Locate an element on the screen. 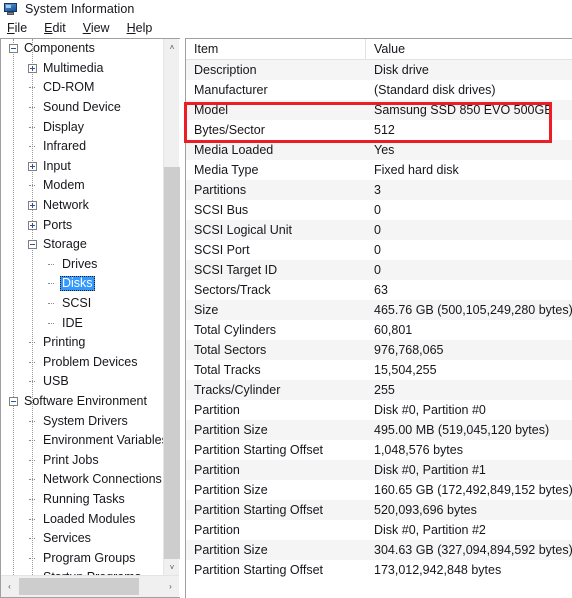  table-cell-item: Manufacturer is located at coordinates (231, 90).